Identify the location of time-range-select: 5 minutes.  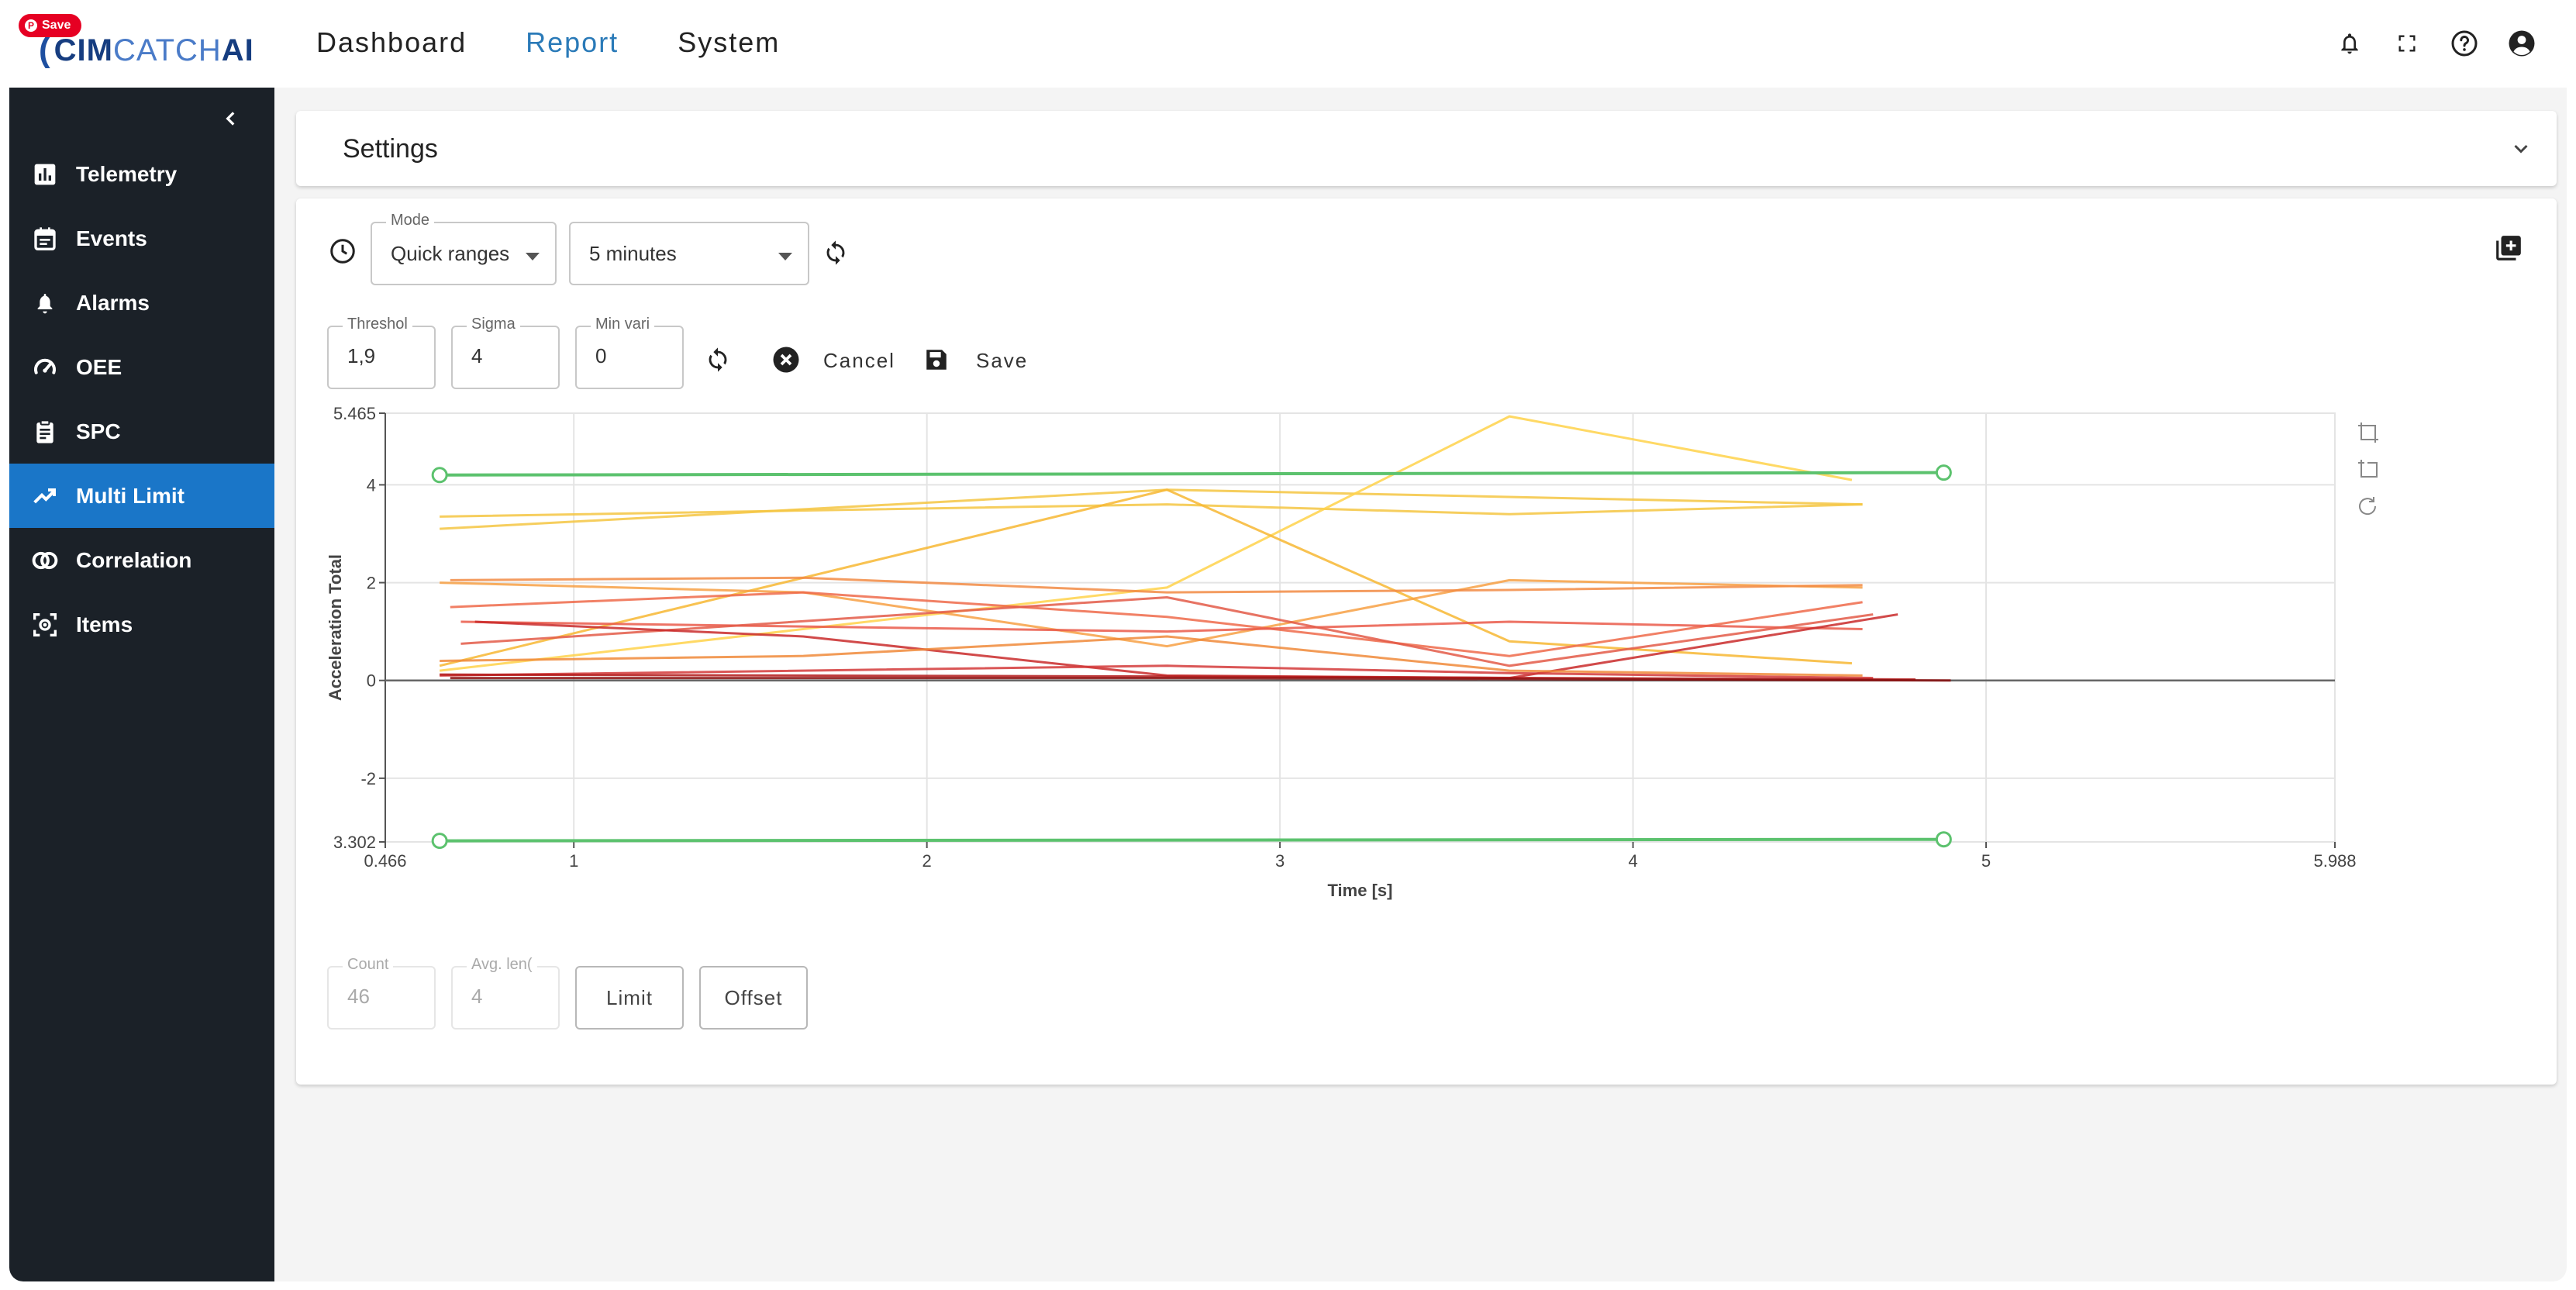
(689, 253).